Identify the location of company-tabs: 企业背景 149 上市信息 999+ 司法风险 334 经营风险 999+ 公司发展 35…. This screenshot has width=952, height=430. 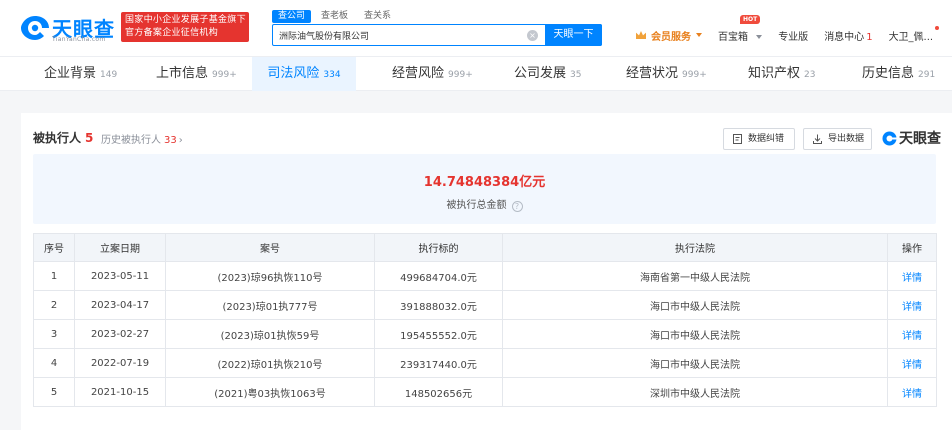
(476, 74).